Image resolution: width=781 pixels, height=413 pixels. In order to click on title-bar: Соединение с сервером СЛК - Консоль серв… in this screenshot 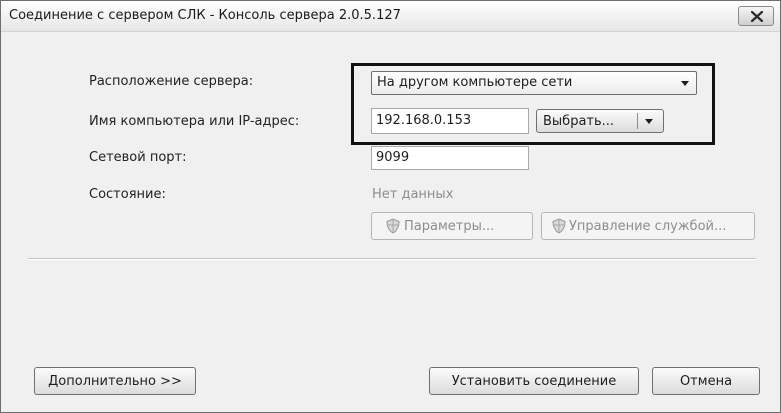, I will do `click(390, 16)`.